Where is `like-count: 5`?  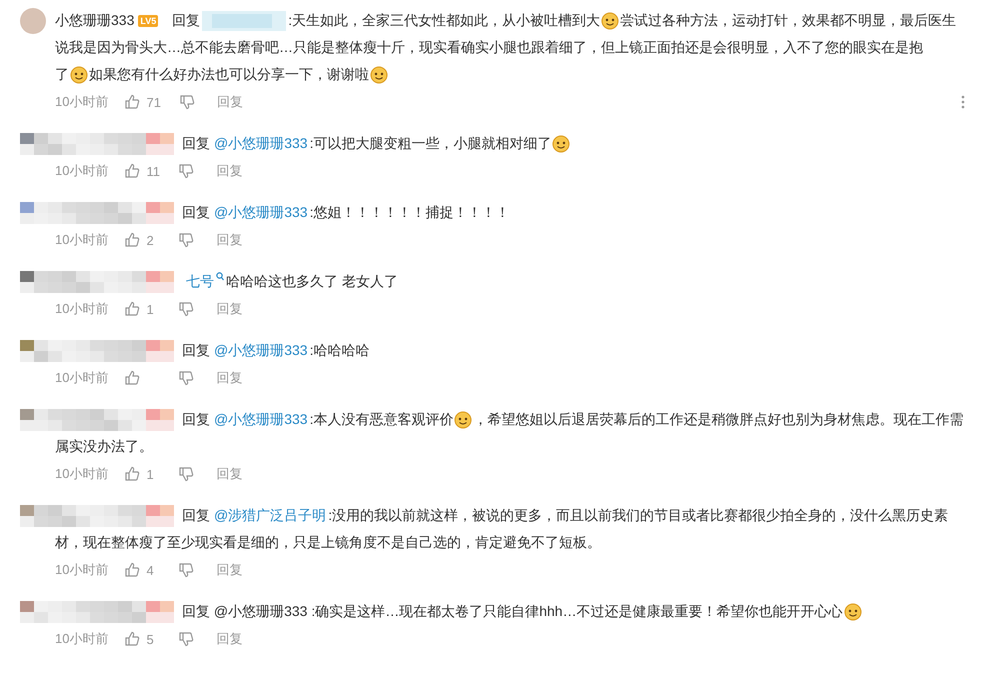 like-count: 5 is located at coordinates (150, 639).